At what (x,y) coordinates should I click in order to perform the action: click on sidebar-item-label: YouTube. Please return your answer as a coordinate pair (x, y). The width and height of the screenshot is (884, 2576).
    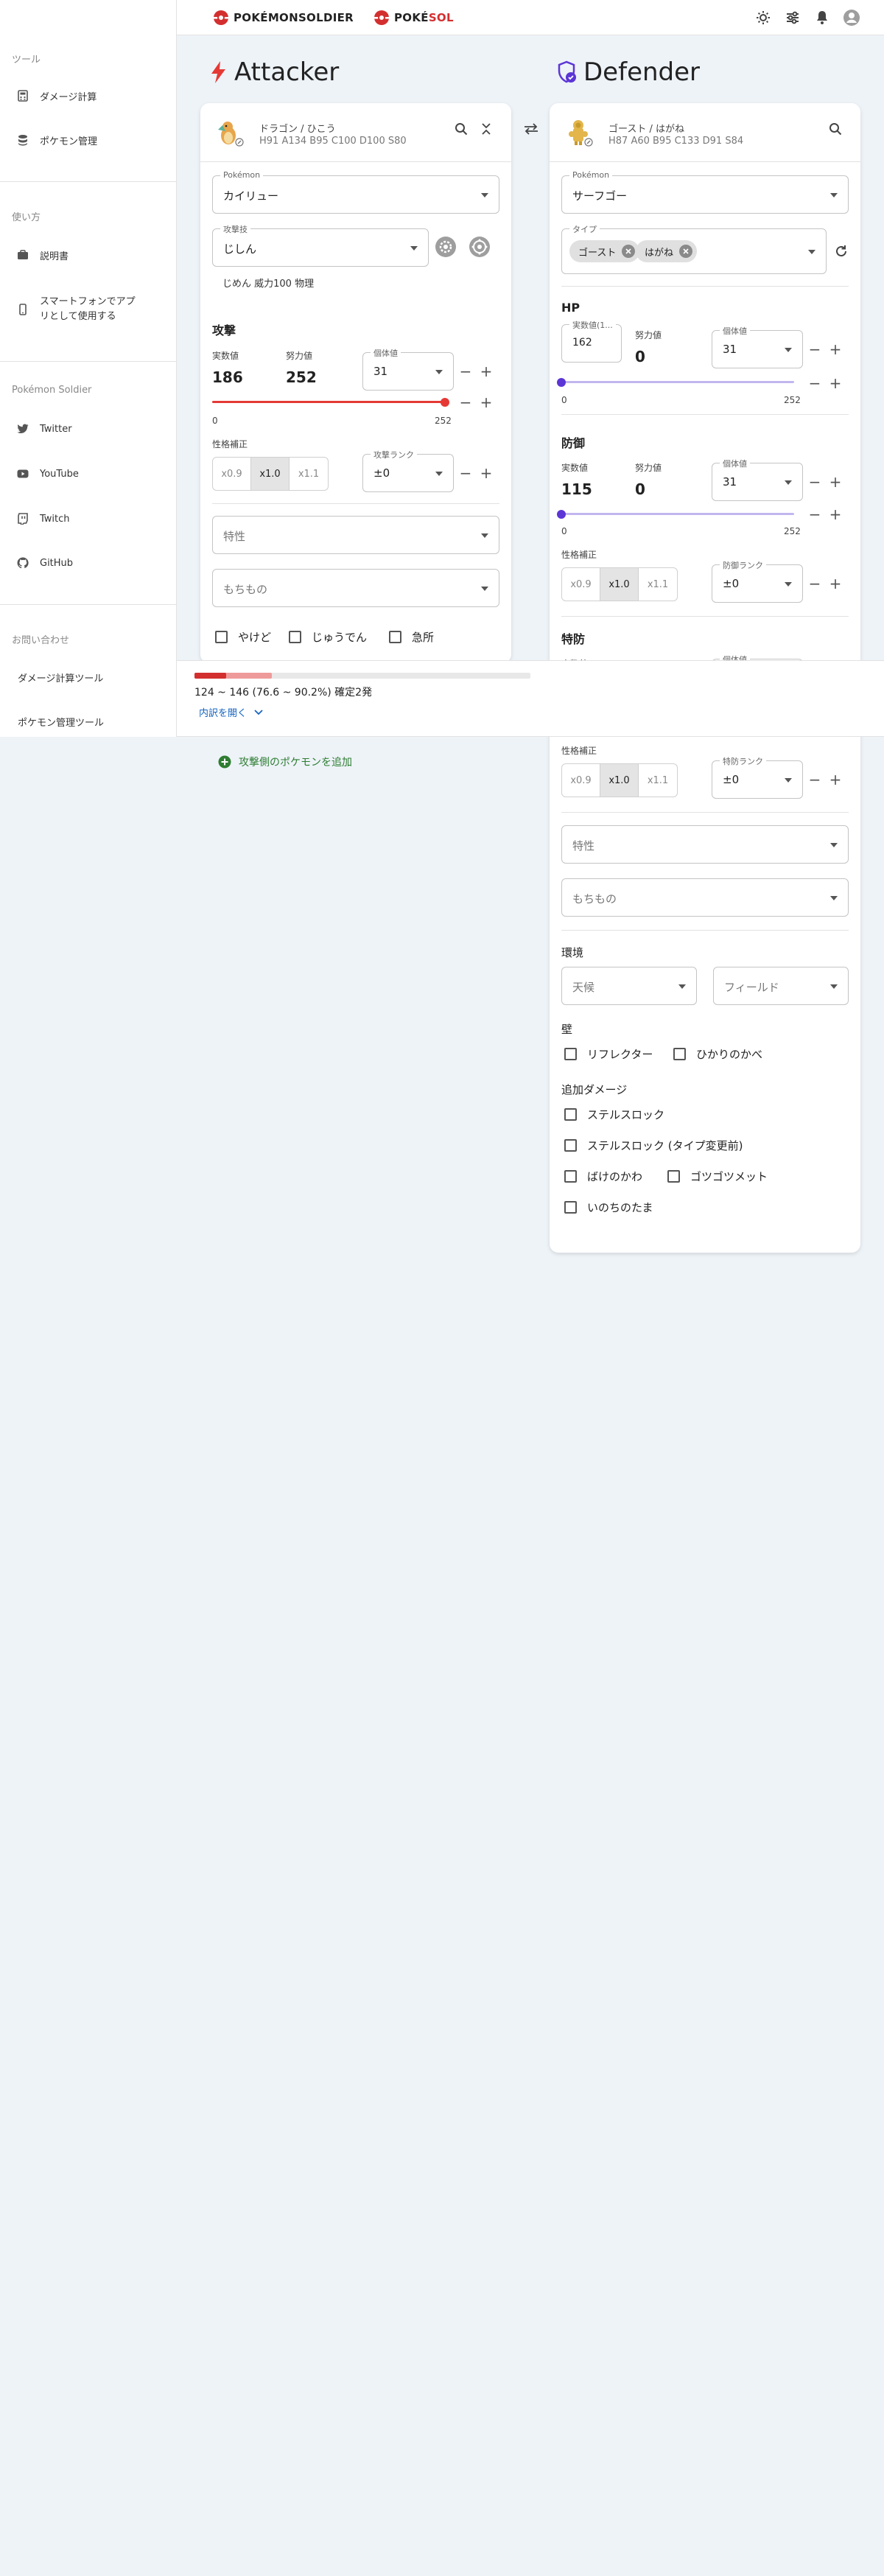
    Looking at the image, I should click on (60, 474).